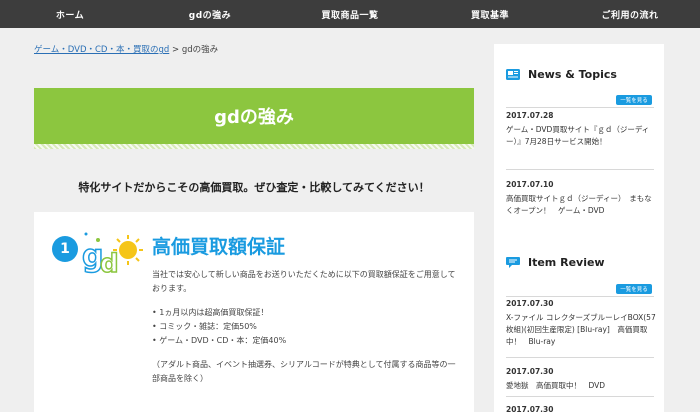 This screenshot has height=412, width=700. I want to click on news-title: News & Topics, so click(572, 74).